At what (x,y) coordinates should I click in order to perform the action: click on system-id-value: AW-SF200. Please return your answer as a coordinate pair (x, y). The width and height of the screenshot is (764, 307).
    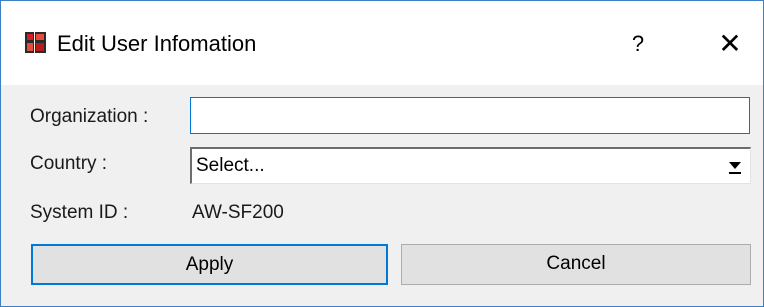
    Looking at the image, I should click on (238, 212).